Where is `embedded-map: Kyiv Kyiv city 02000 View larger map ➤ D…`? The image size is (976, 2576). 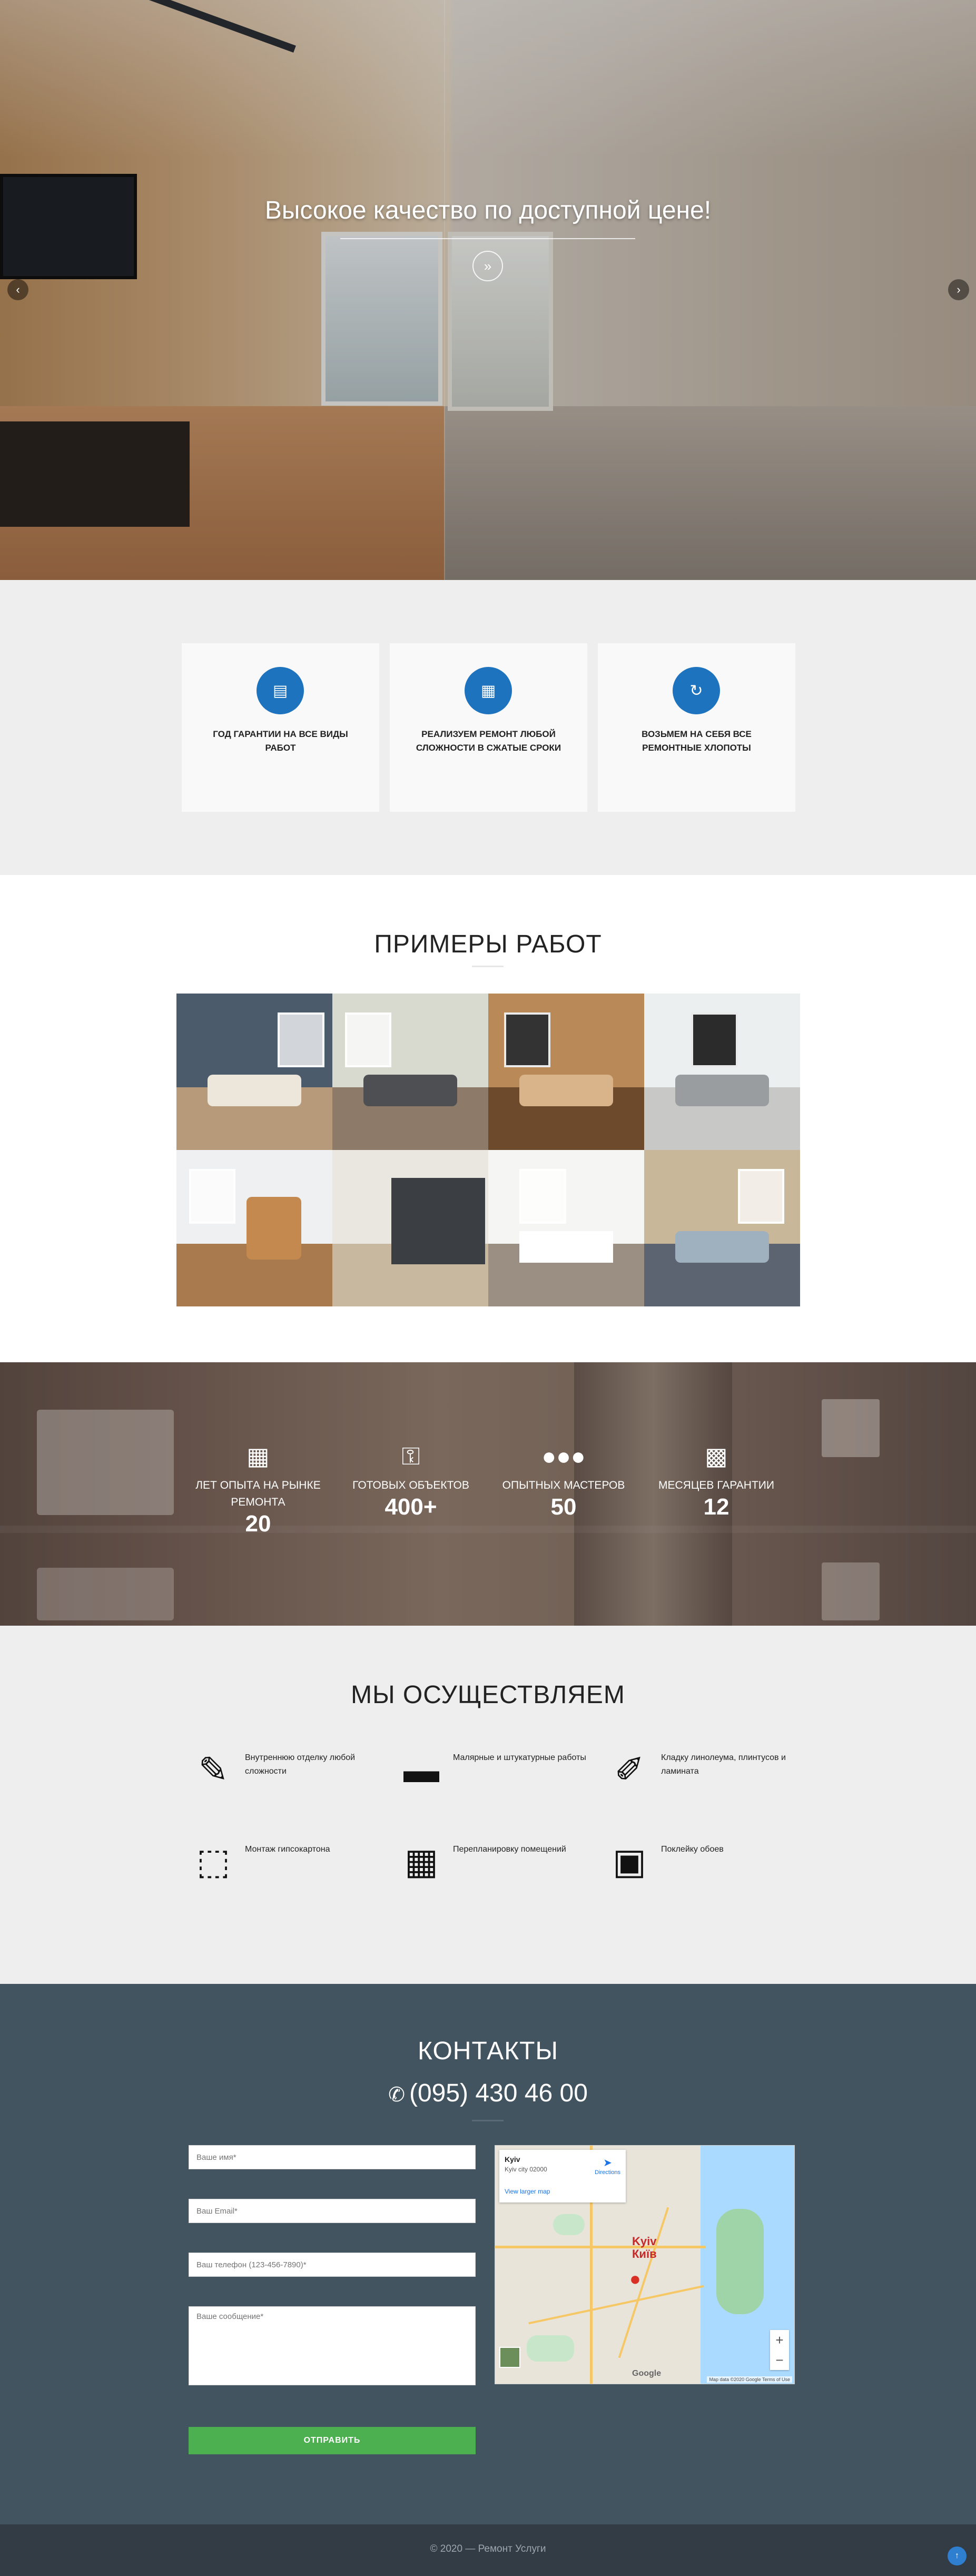
embedded-map: Kyiv Kyiv city 02000 View larger map ➤ D… is located at coordinates (645, 2264).